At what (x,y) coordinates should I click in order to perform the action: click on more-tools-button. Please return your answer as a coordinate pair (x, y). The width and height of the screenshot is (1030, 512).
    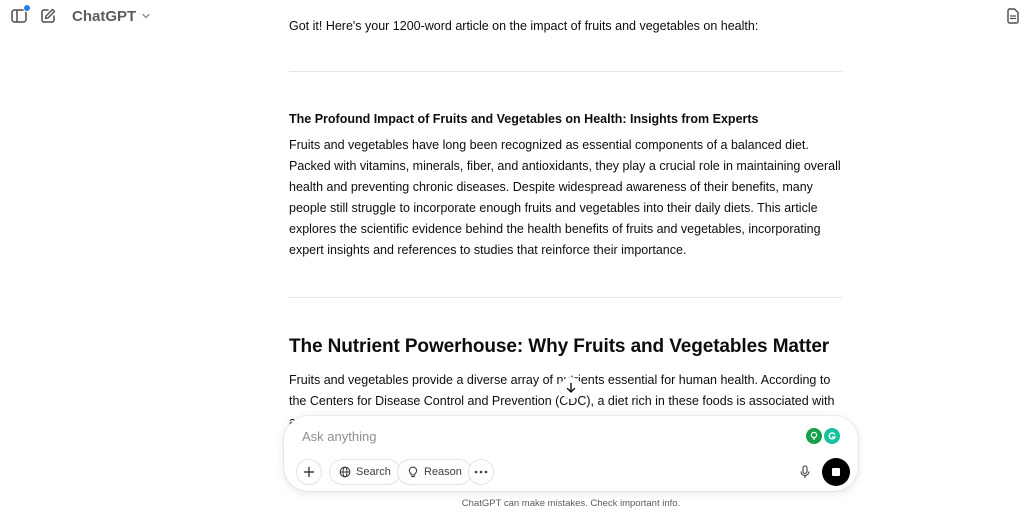
    Looking at the image, I should click on (481, 472).